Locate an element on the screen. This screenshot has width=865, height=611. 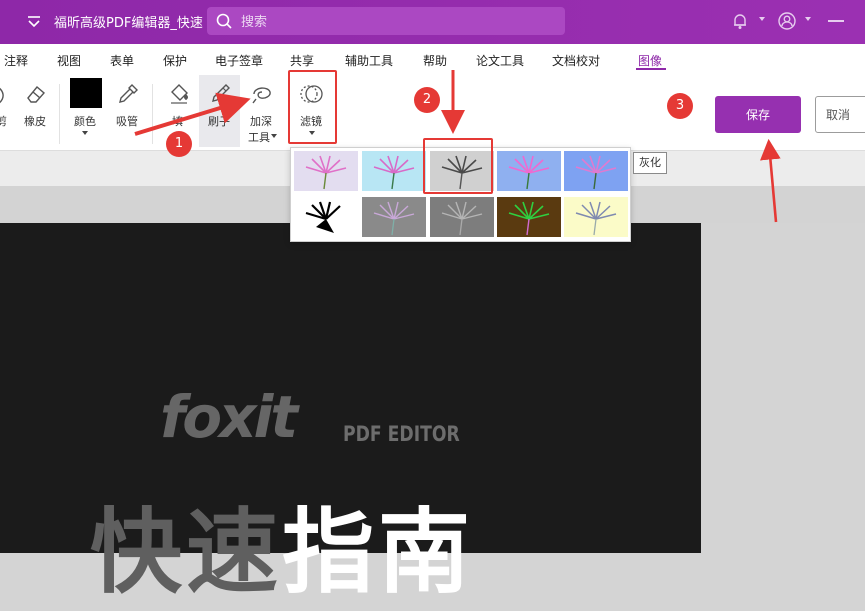
filter-option-cool is located at coordinates (394, 171).